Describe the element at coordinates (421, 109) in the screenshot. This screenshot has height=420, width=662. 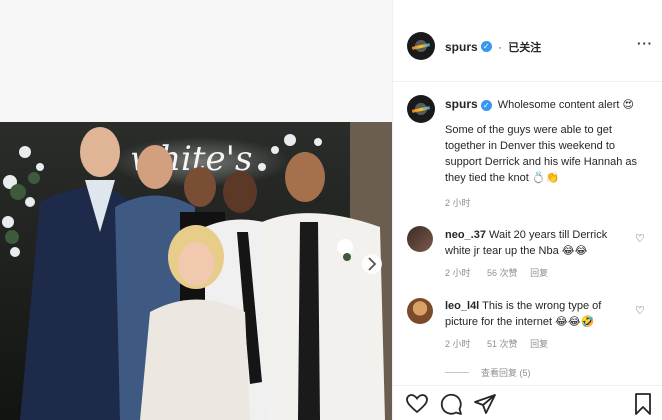
I see `caption-avatar` at that location.